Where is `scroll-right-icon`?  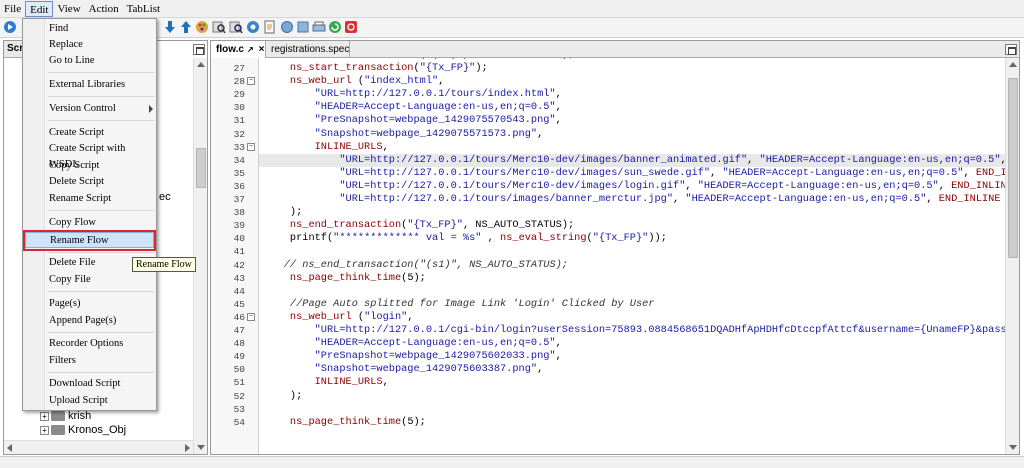
scroll-right-icon is located at coordinates (187, 448).